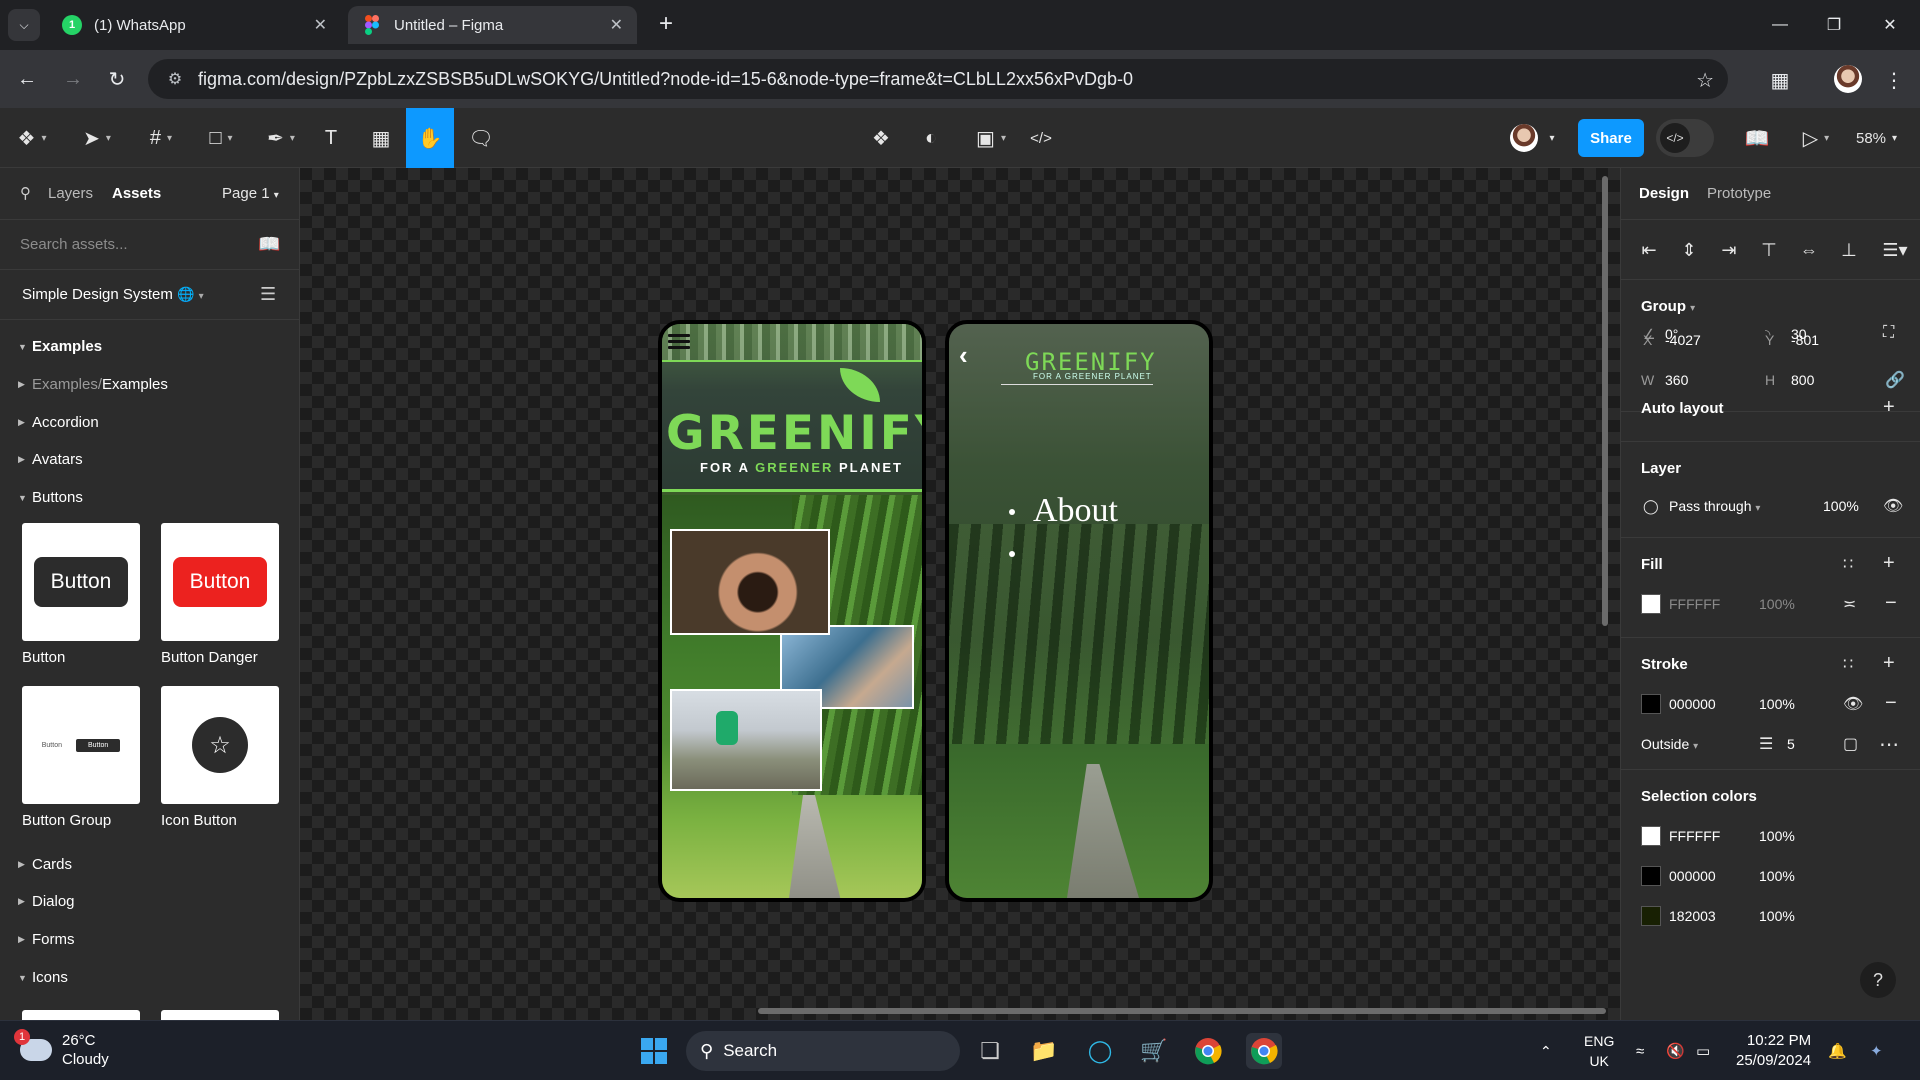 The width and height of the screenshot is (1920, 1080). What do you see at coordinates (117, 79) in the screenshot?
I see `reload-button: ↻` at bounding box center [117, 79].